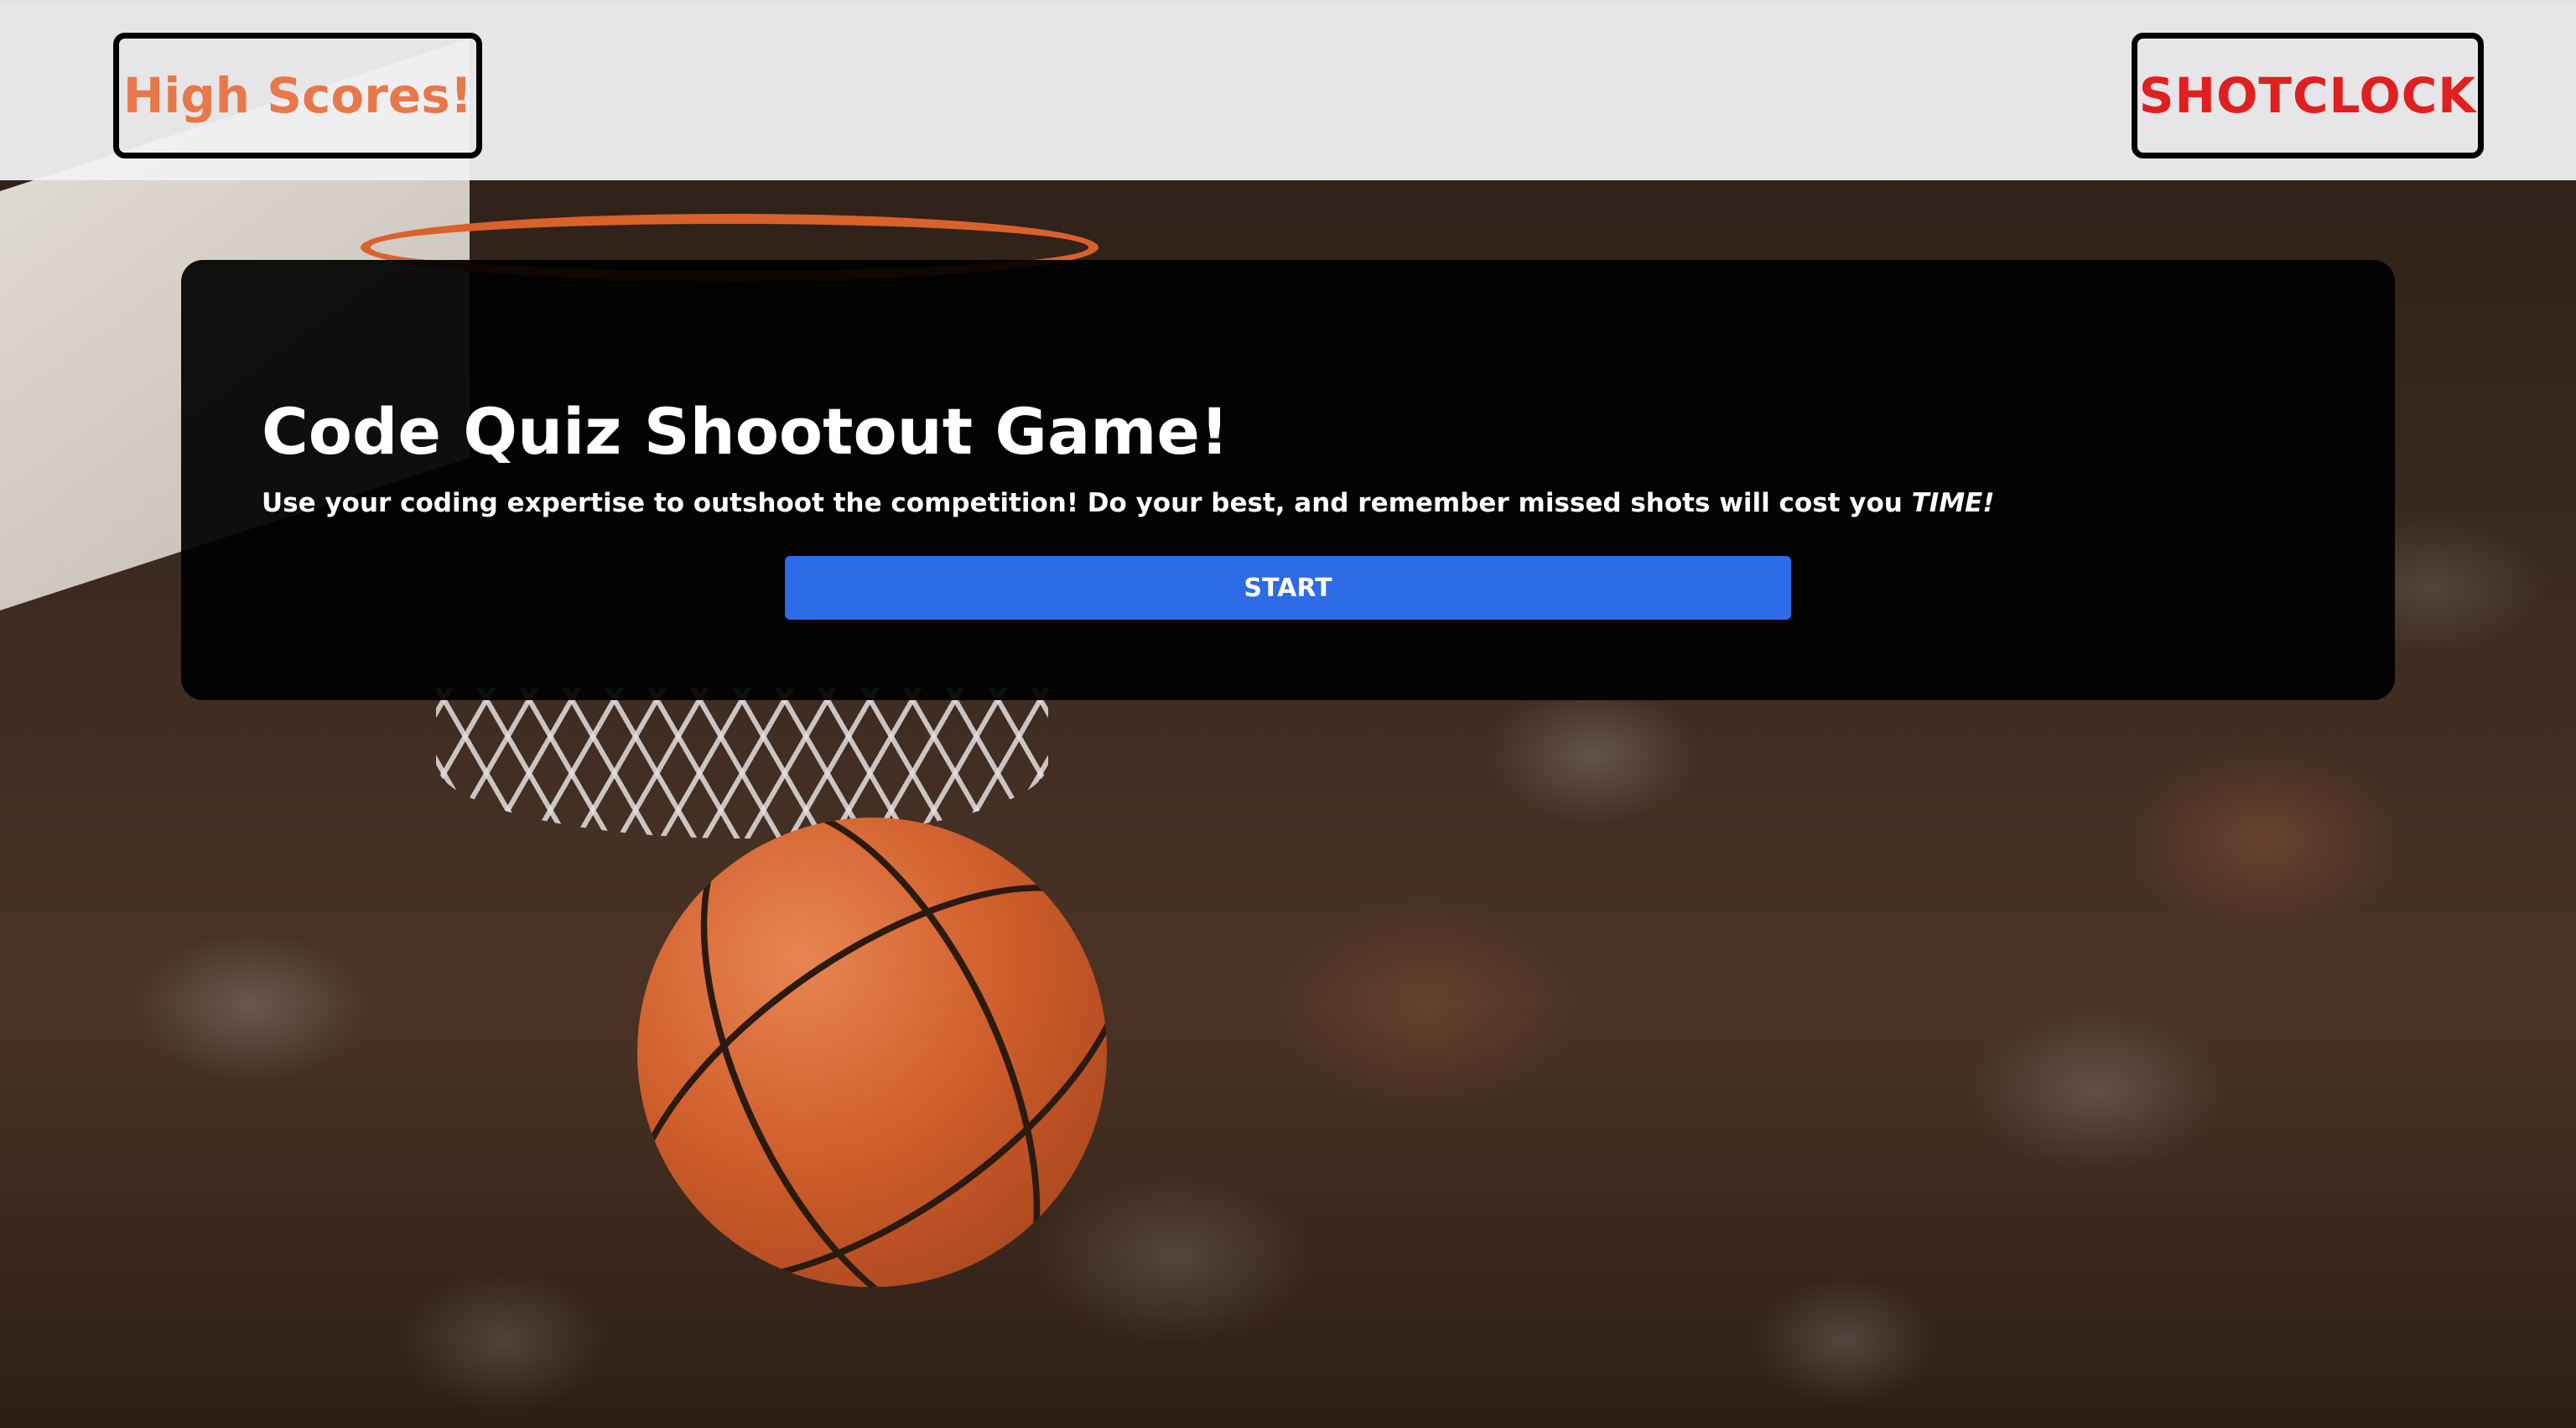 This screenshot has width=2576, height=1428. Describe the element at coordinates (297, 95) in the screenshot. I see `high-scores-link: High Scores!` at that location.